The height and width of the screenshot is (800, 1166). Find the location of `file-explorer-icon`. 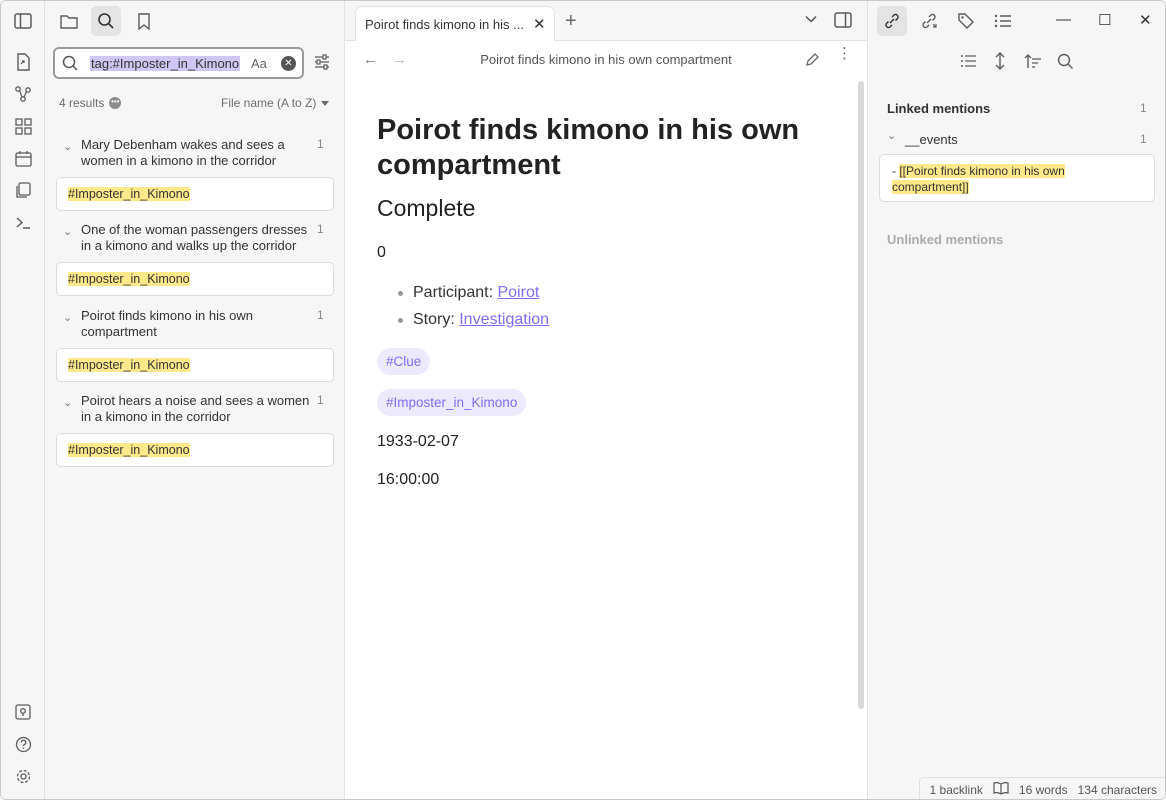

file-explorer-icon is located at coordinates (69, 21).